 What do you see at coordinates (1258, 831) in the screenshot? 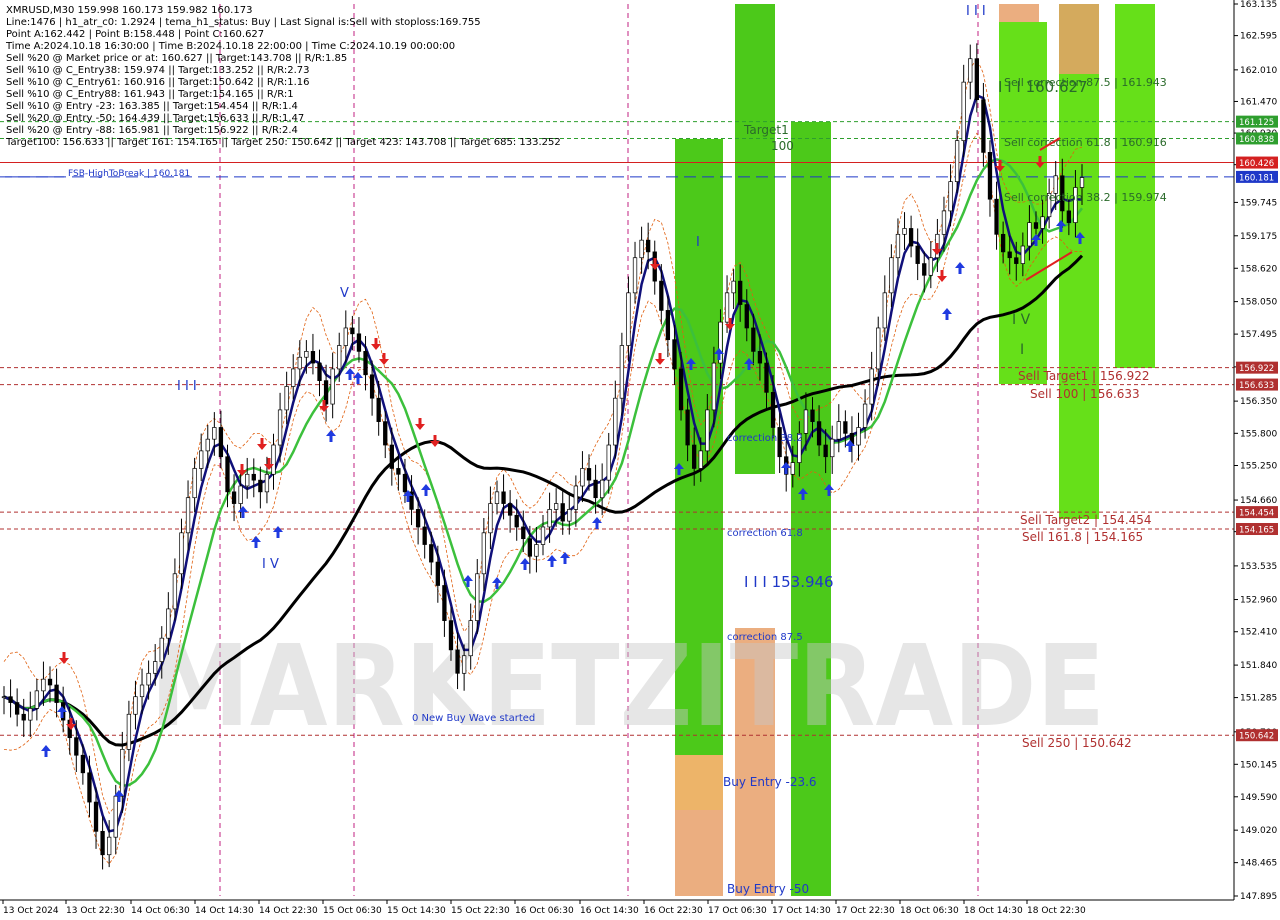
I see `price-tick-label: 149.020` at bounding box center [1258, 831].